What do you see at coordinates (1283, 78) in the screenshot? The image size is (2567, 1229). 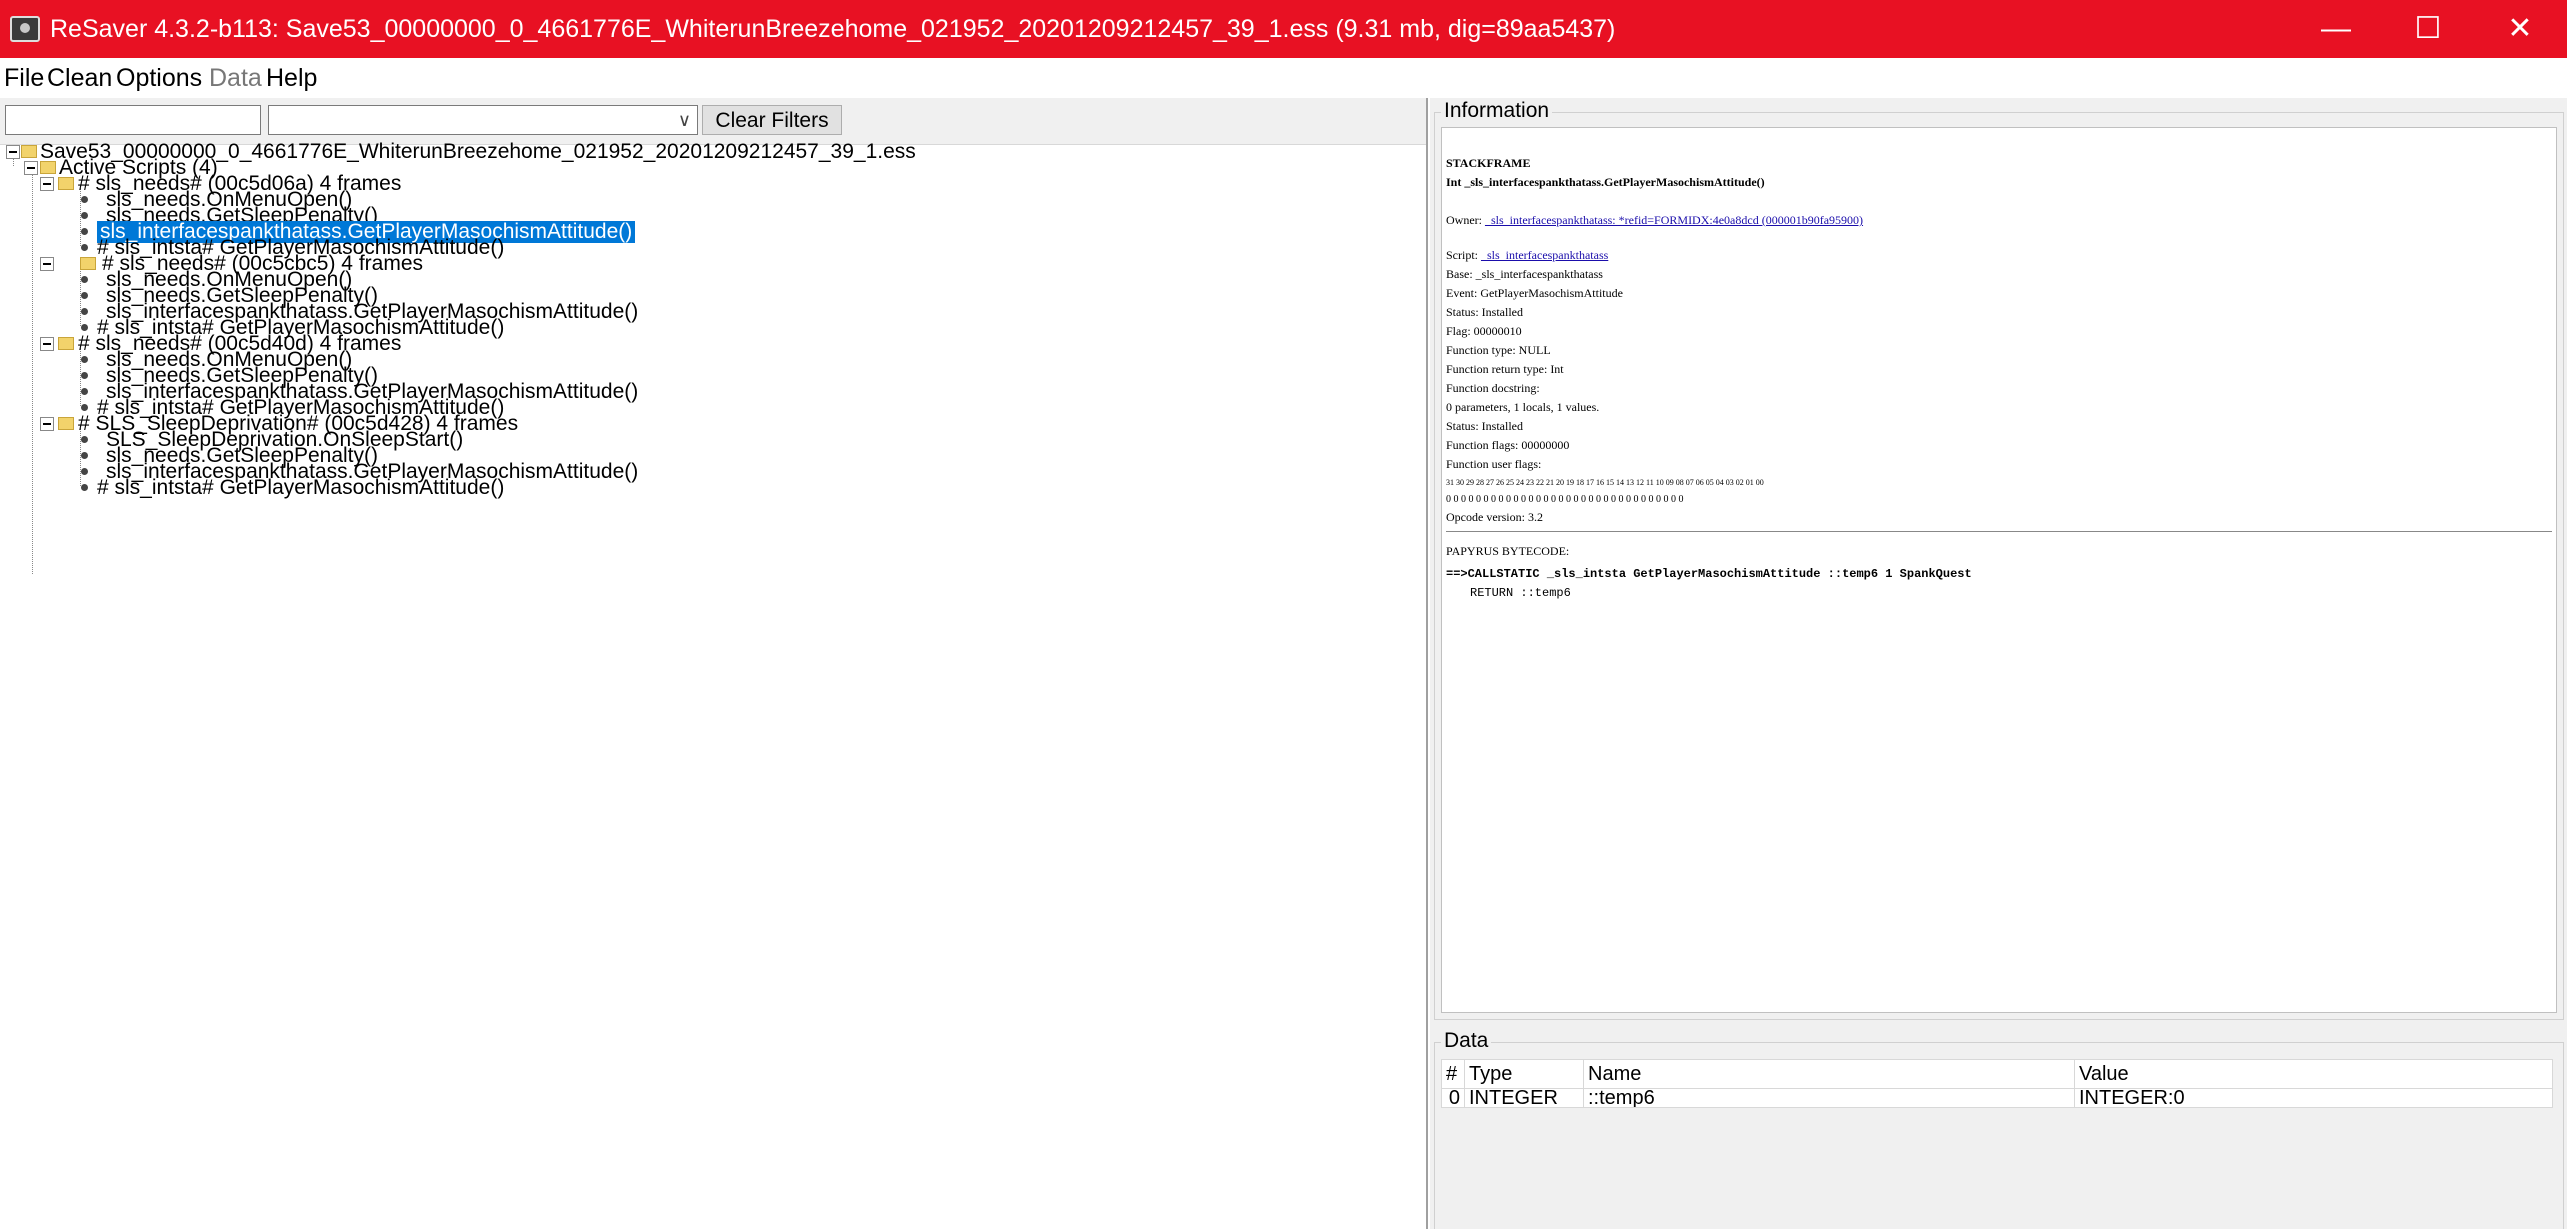 I see `menu-bar: File Clean Options Data Help` at bounding box center [1283, 78].